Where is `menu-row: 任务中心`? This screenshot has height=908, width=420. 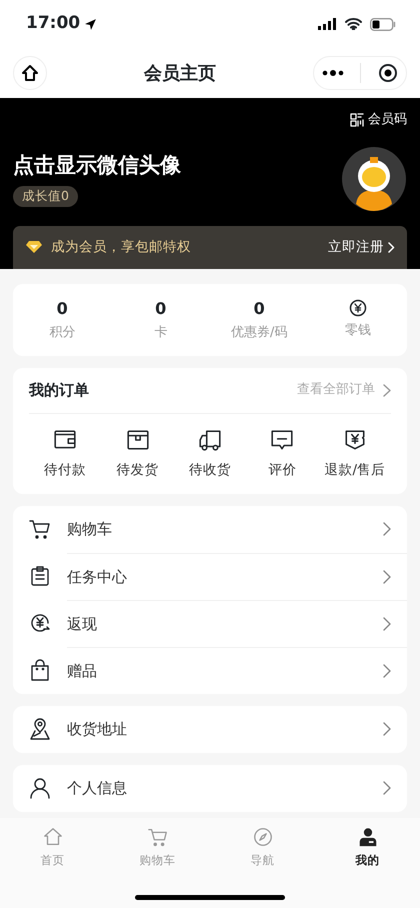
menu-row: 任务中心 is located at coordinates (218, 576).